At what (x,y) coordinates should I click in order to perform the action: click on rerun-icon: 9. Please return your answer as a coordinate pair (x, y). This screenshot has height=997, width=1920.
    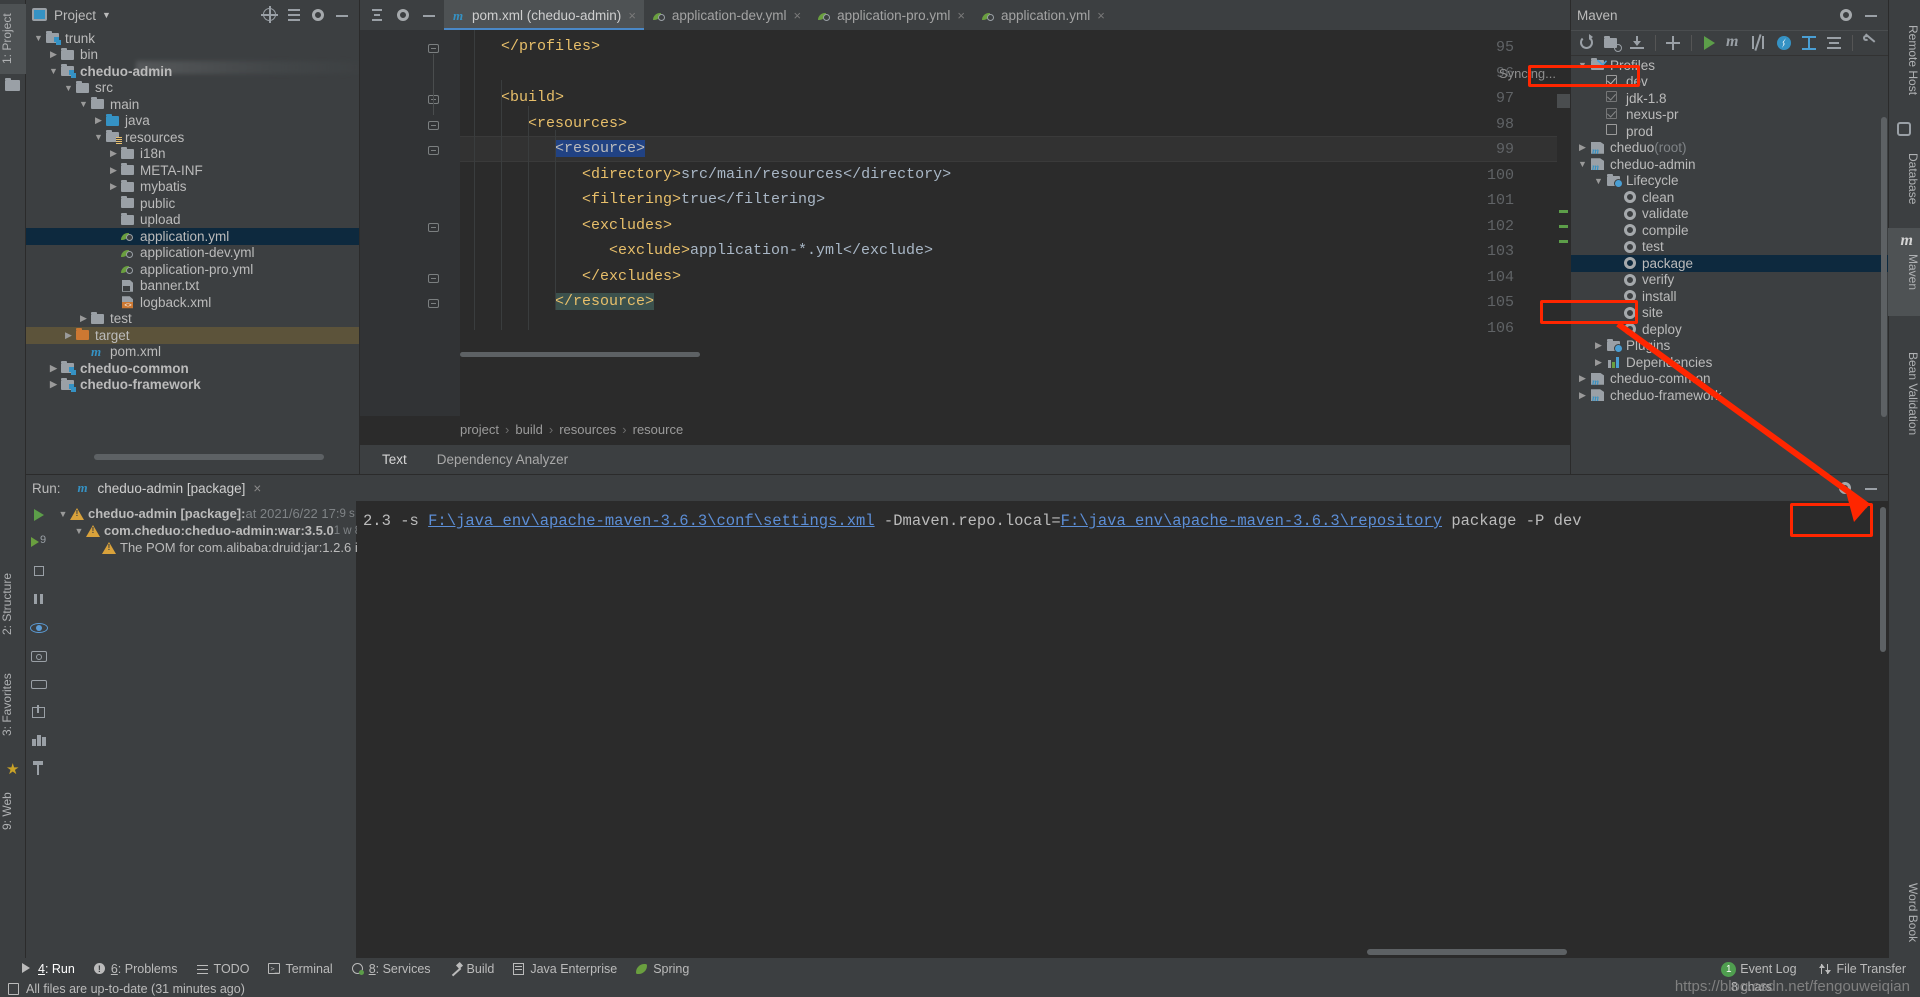
    Looking at the image, I should click on (39, 543).